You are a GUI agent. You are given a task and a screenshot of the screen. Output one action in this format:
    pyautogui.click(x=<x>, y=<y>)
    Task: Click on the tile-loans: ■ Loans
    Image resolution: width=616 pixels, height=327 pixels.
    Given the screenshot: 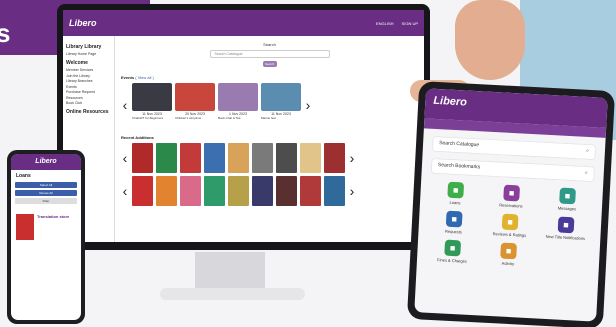 What is the action you would take?
    pyautogui.click(x=455, y=194)
    